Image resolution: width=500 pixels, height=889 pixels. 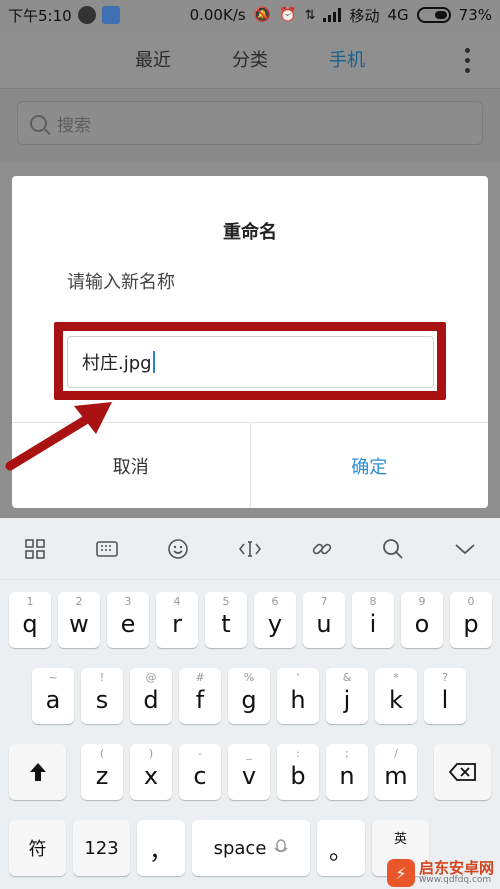 I want to click on status-bar: 下午5:10 0.00K/s 🔕 ⏰ ⇅ 移动 4G 73%, so click(x=250, y=15).